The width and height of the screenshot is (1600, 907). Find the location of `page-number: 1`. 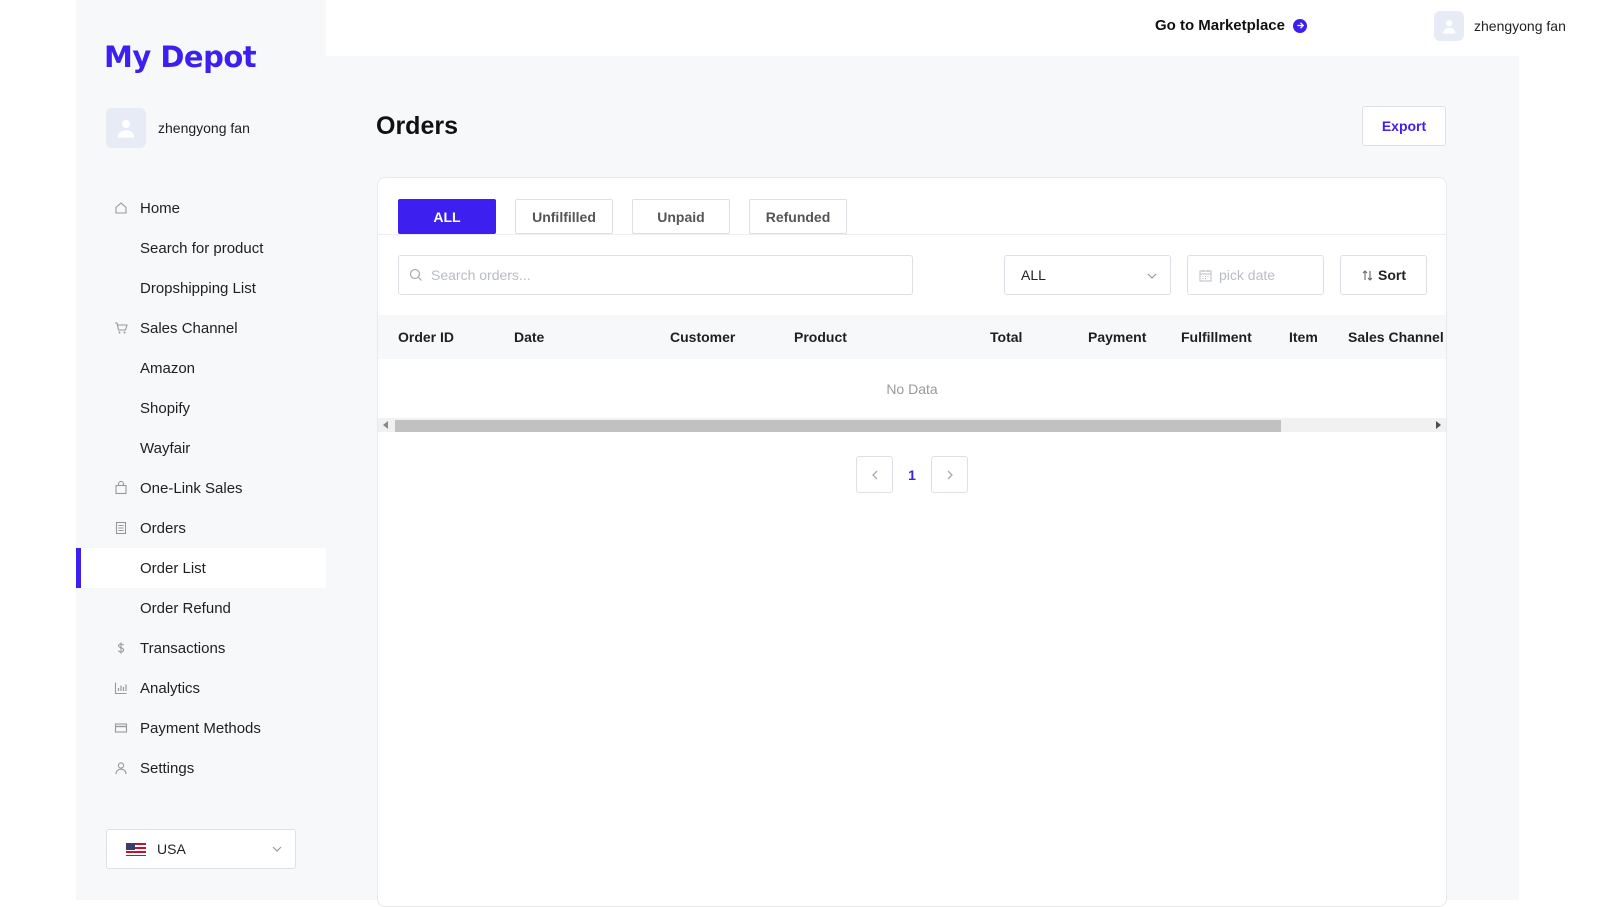

page-number: 1 is located at coordinates (912, 475).